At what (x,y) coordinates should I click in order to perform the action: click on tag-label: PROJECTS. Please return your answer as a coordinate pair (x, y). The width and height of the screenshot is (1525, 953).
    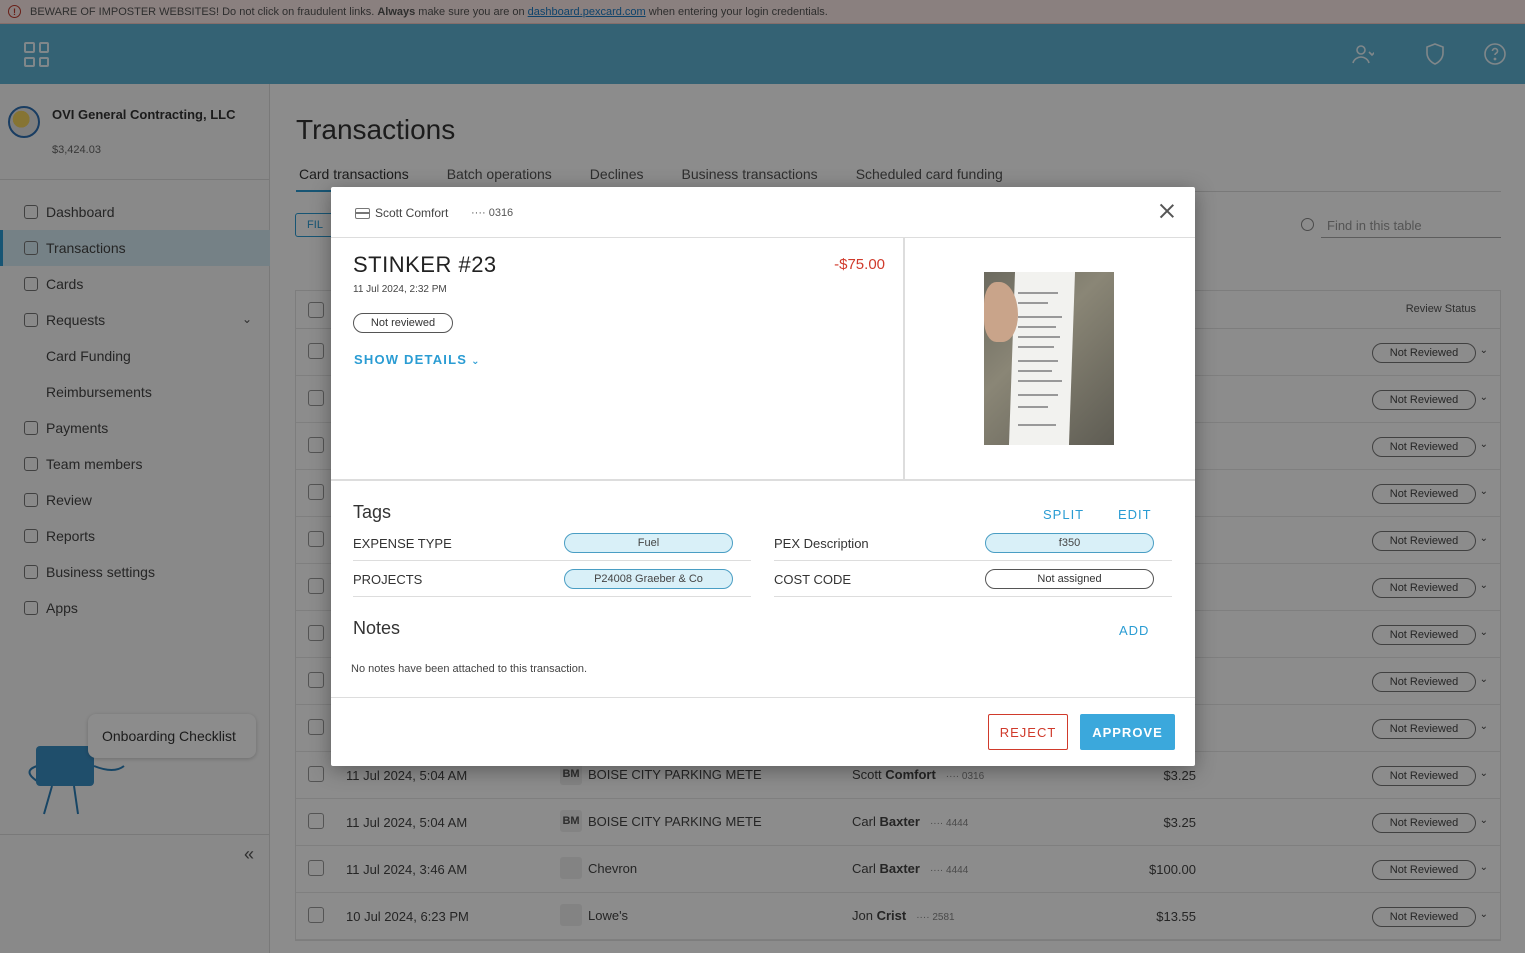
    Looking at the image, I should click on (388, 579).